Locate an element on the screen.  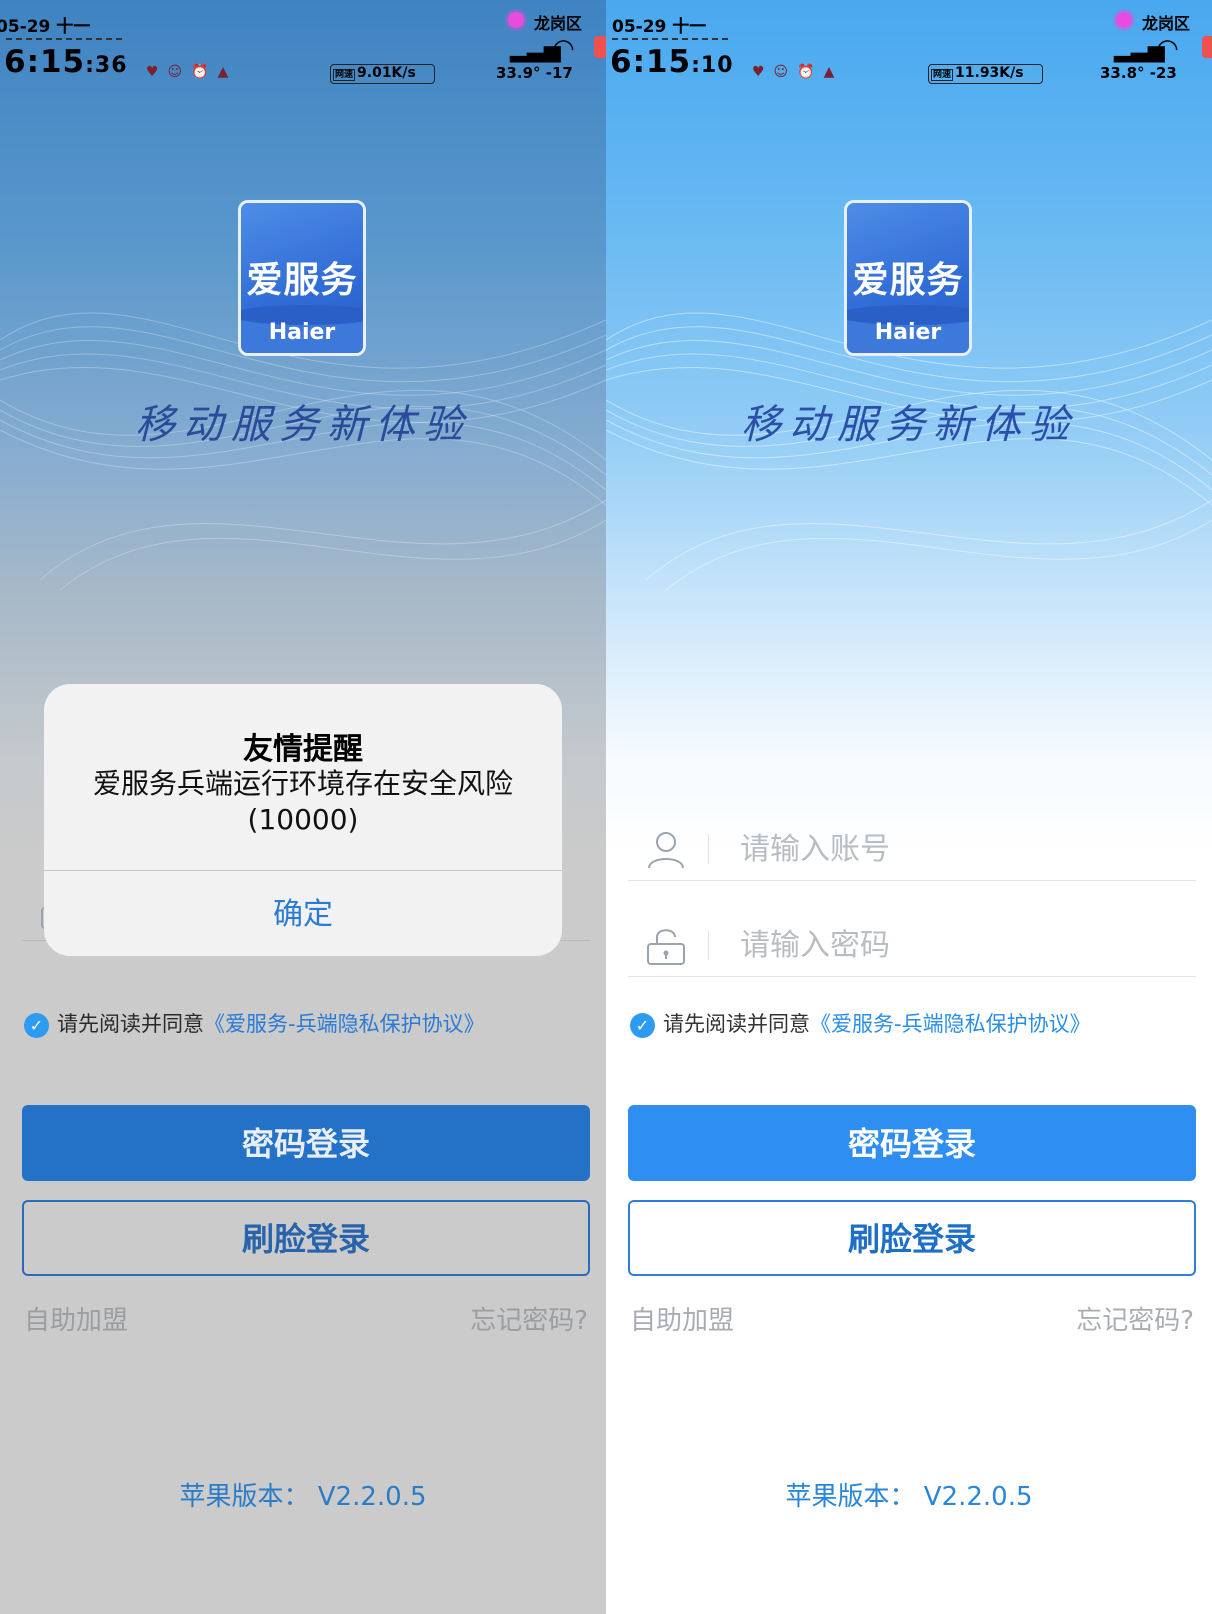
status-time: 6:15:10 is located at coordinates (672, 62).